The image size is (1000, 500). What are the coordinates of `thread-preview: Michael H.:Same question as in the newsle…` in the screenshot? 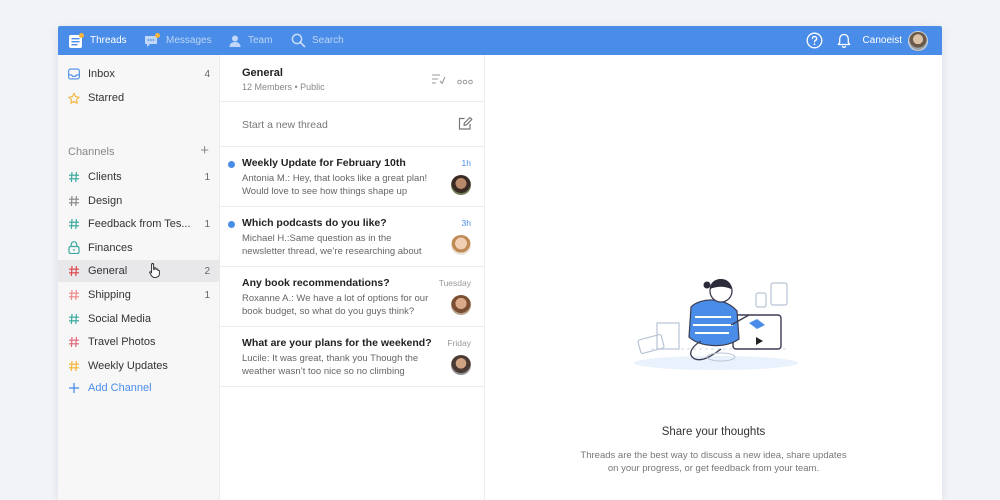 It's located at (342, 245).